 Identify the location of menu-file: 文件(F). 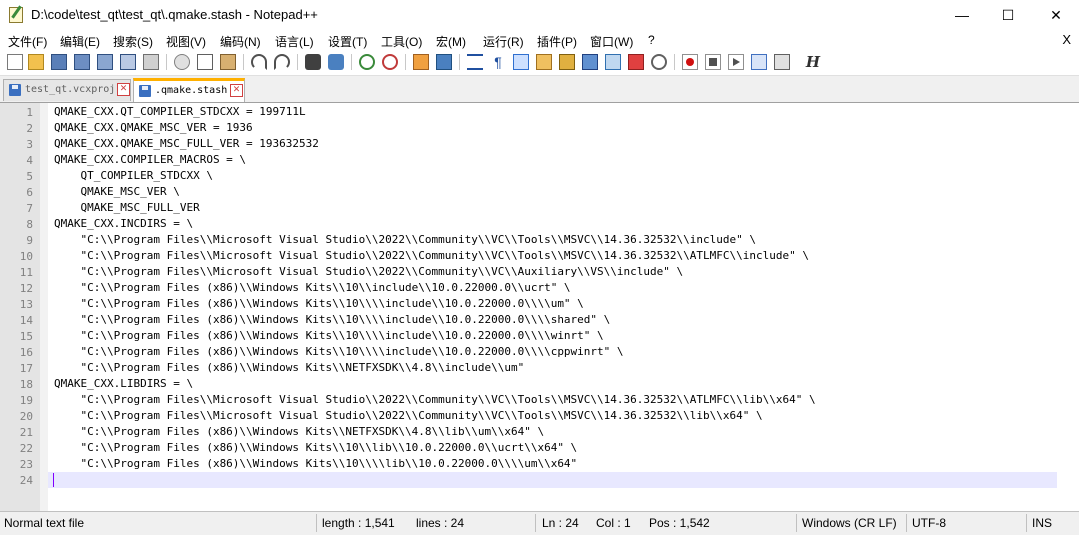
(27, 41).